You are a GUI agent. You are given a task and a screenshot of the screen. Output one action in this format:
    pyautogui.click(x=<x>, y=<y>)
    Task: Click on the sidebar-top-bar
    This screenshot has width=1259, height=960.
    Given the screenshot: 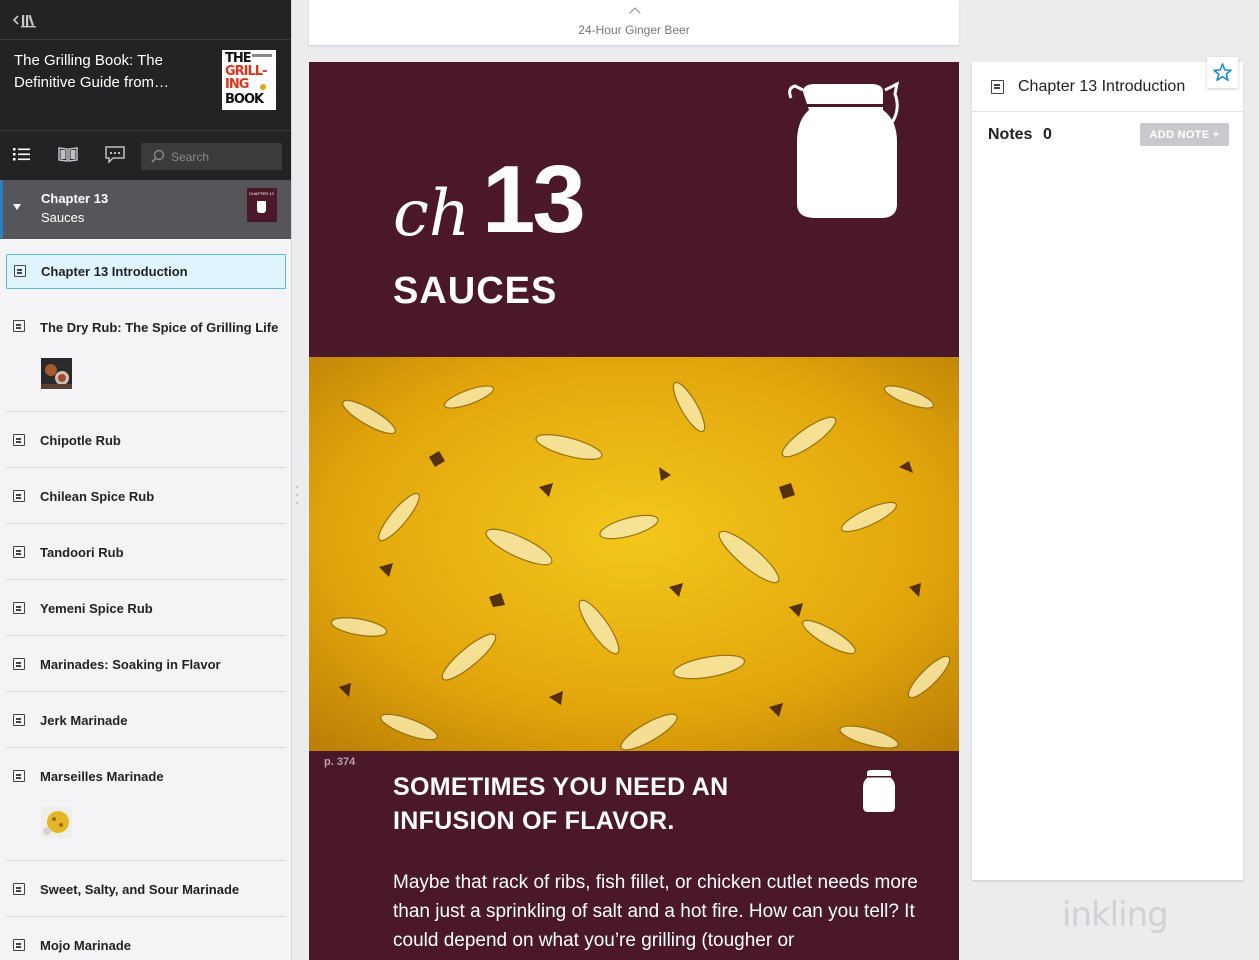 What is the action you would take?
    pyautogui.click(x=145, y=20)
    